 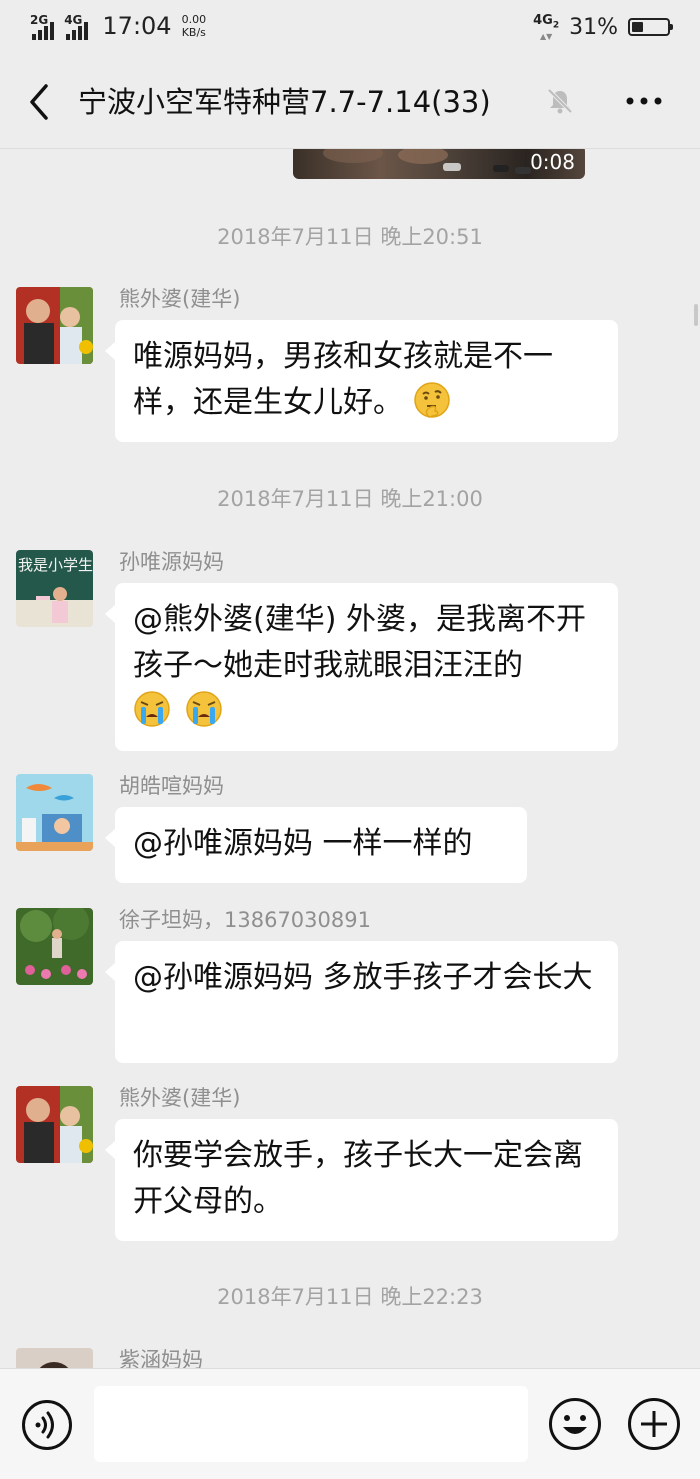 I want to click on input-bar, so click(x=350, y=1423).